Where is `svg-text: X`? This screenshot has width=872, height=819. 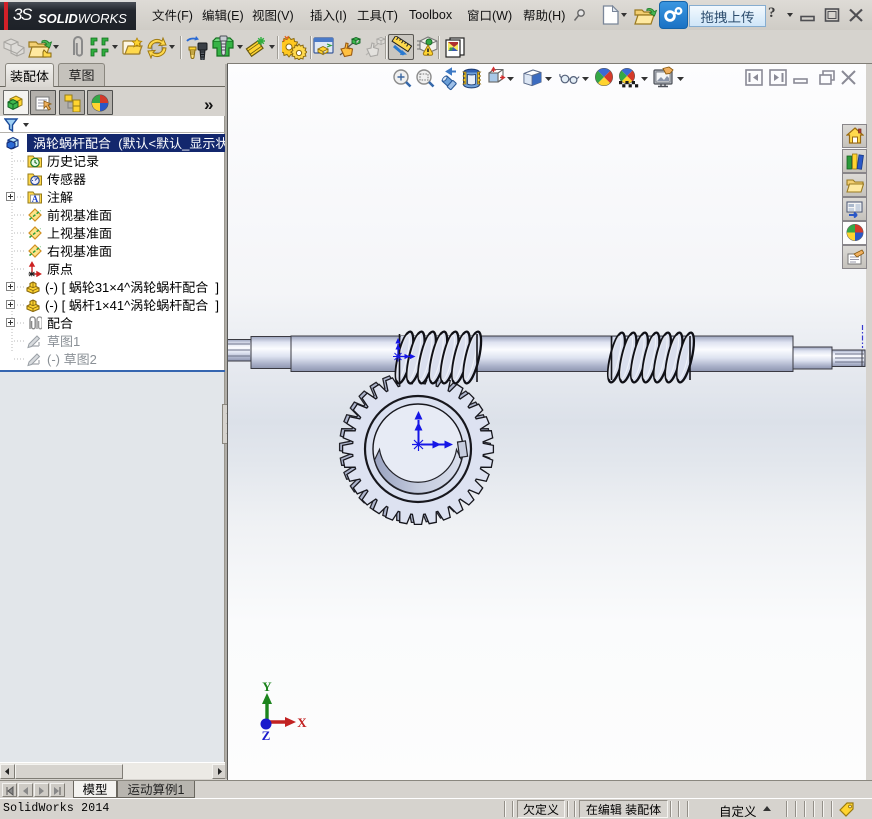 svg-text: X is located at coordinates (302, 722).